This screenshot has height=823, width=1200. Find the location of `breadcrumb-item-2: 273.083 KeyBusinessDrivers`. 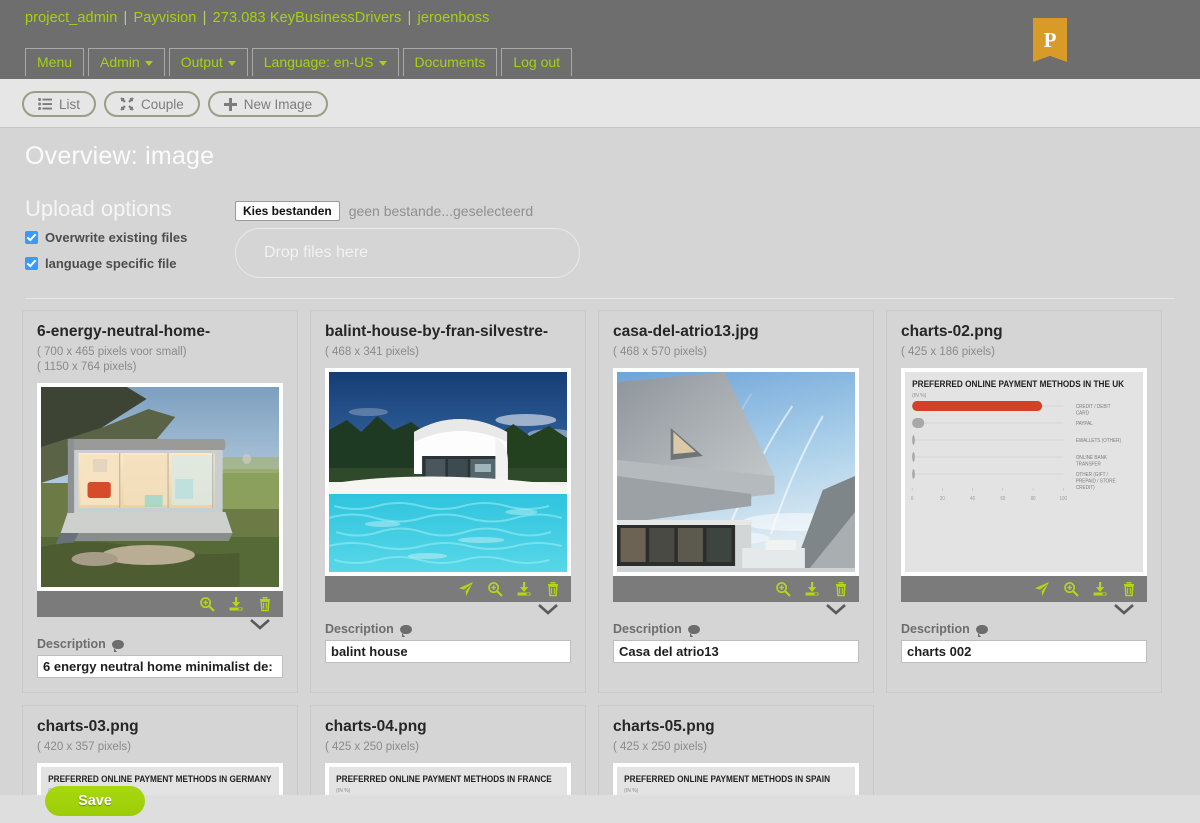

breadcrumb-item-2: 273.083 KeyBusinessDrivers is located at coordinates (307, 18).